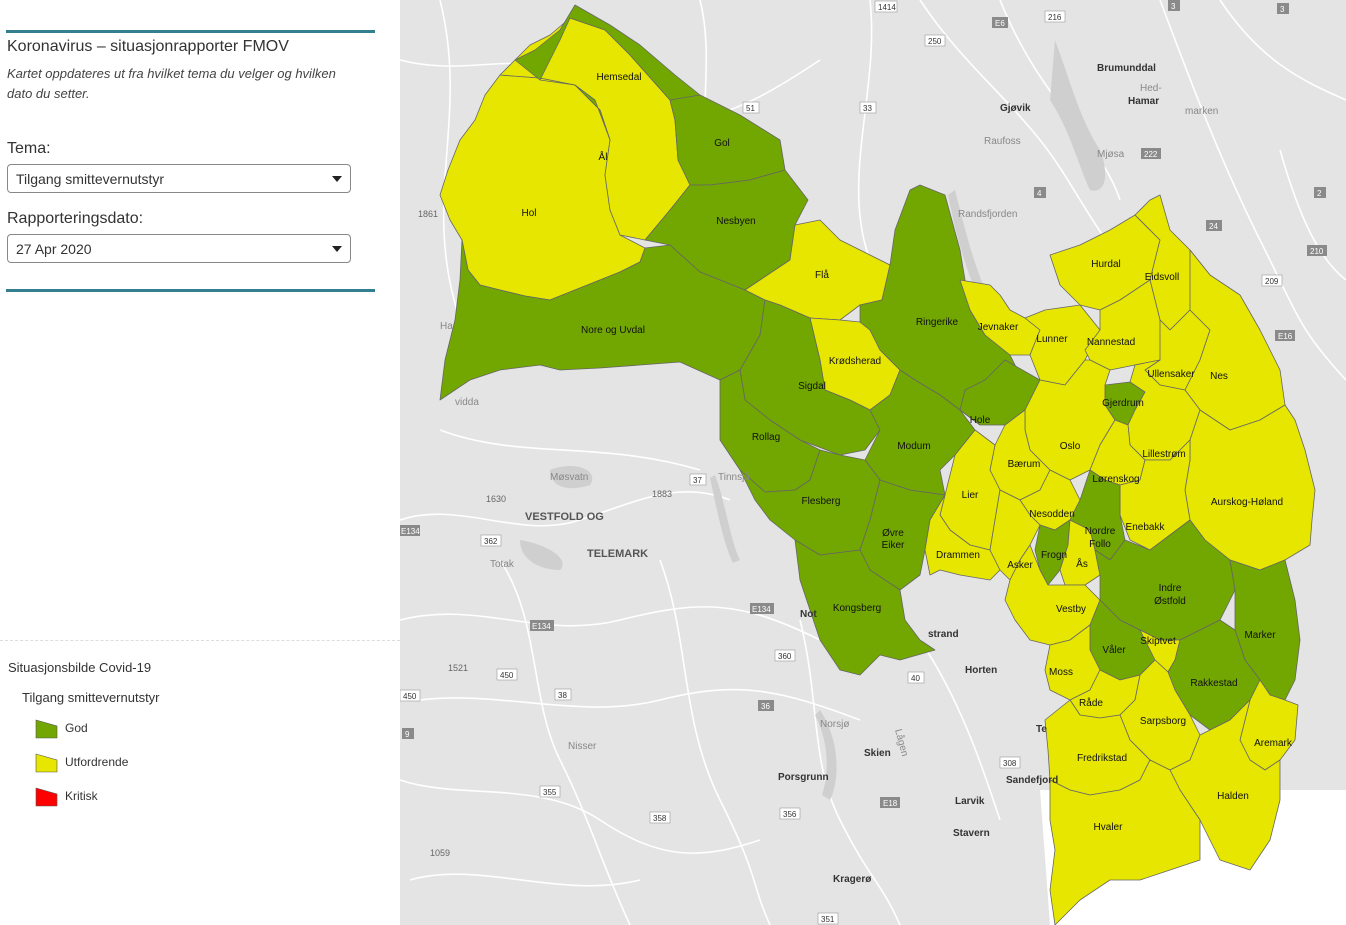 This screenshot has height=925, width=1346. I want to click on svg-text: 51, so click(750, 108).